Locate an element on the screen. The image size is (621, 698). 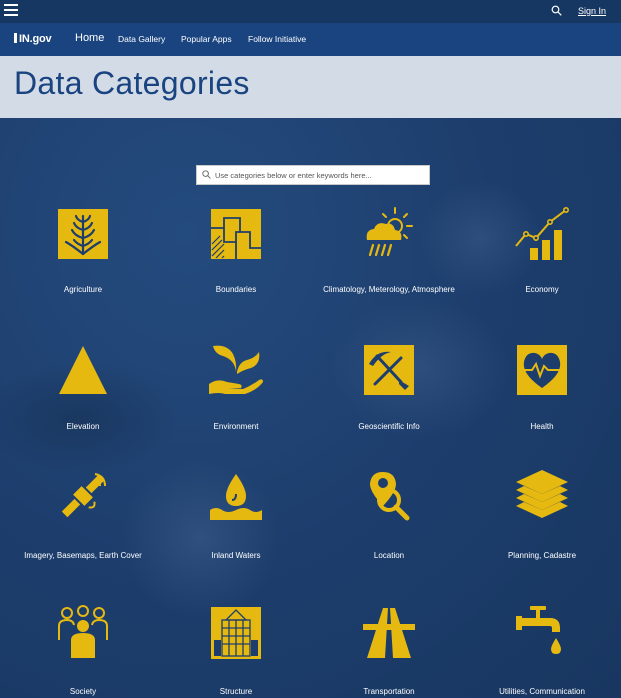
sign-in-link: Sign In is located at coordinates (592, 11).